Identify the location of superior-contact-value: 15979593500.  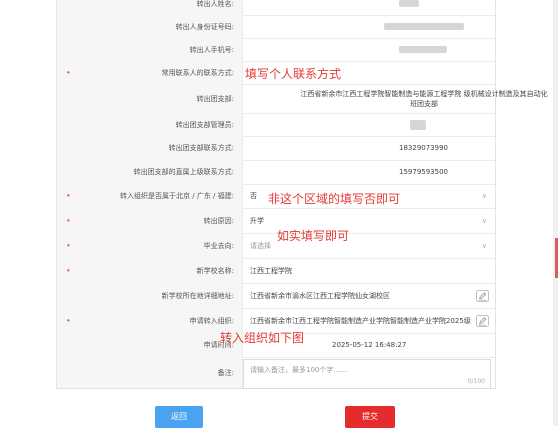
(423, 172).